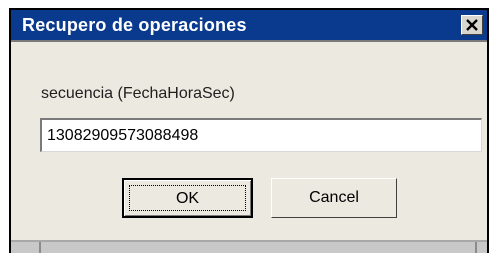 This screenshot has width=495, height=253. What do you see at coordinates (249, 26) in the screenshot?
I see `dialog-titlebar: Recupero de operaciones` at bounding box center [249, 26].